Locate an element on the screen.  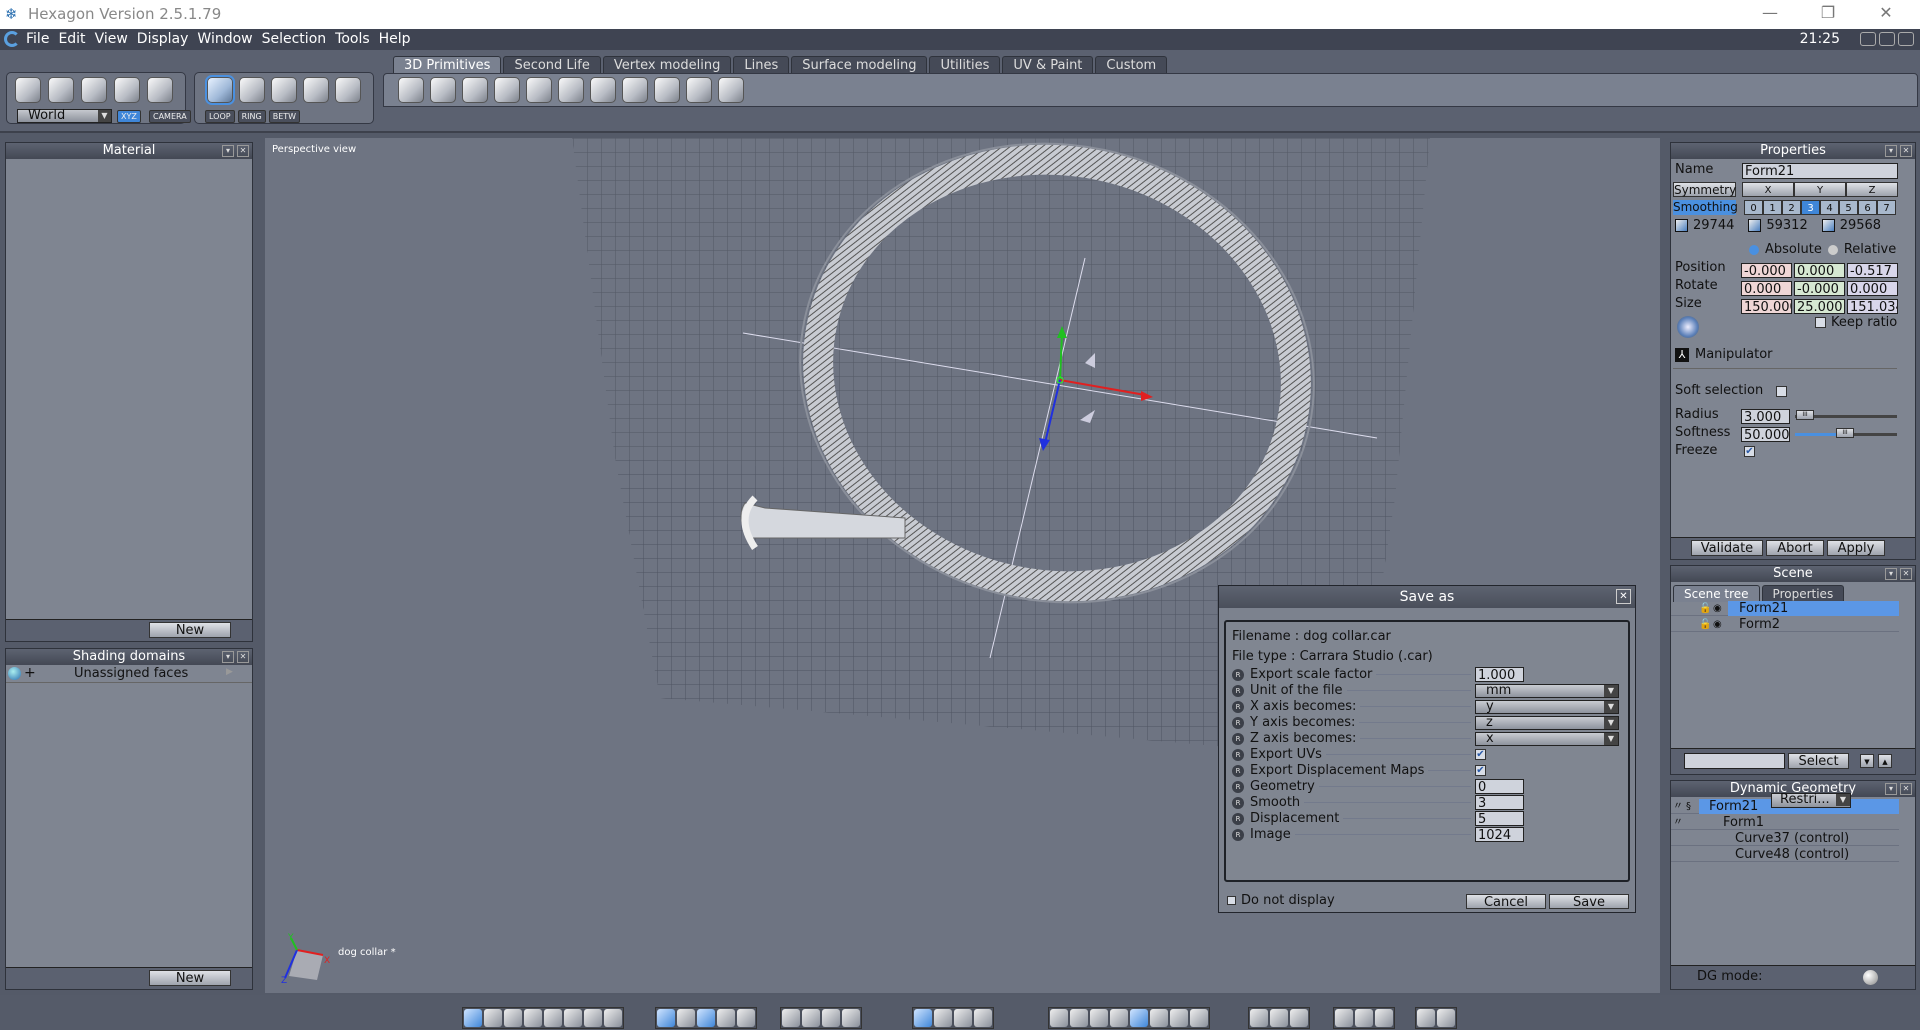
option-input: 3 is located at coordinates (1499, 802).